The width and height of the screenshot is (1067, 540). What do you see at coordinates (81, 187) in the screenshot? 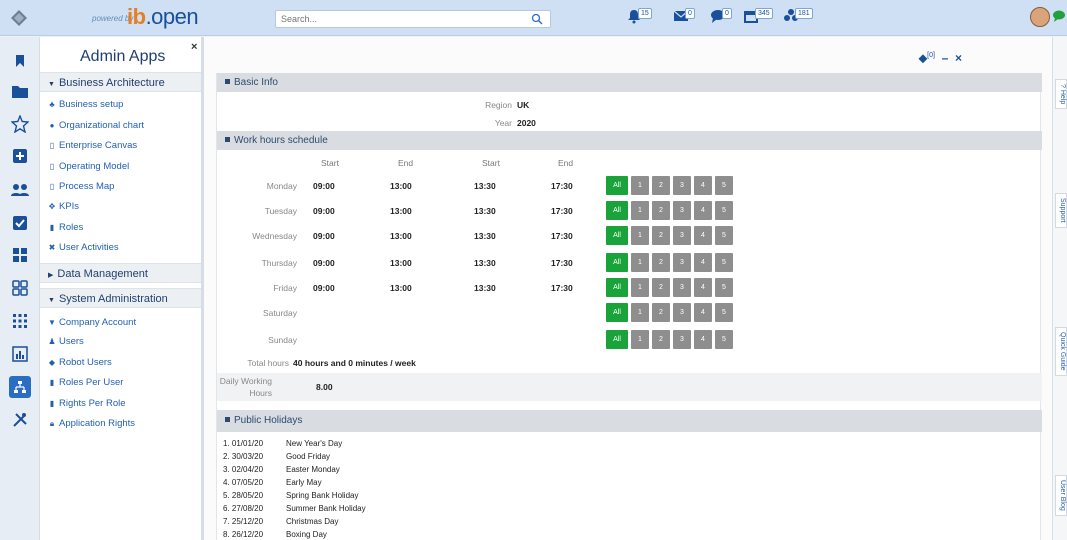
I see `menu-process-map: ▯ Process Map` at bounding box center [81, 187].